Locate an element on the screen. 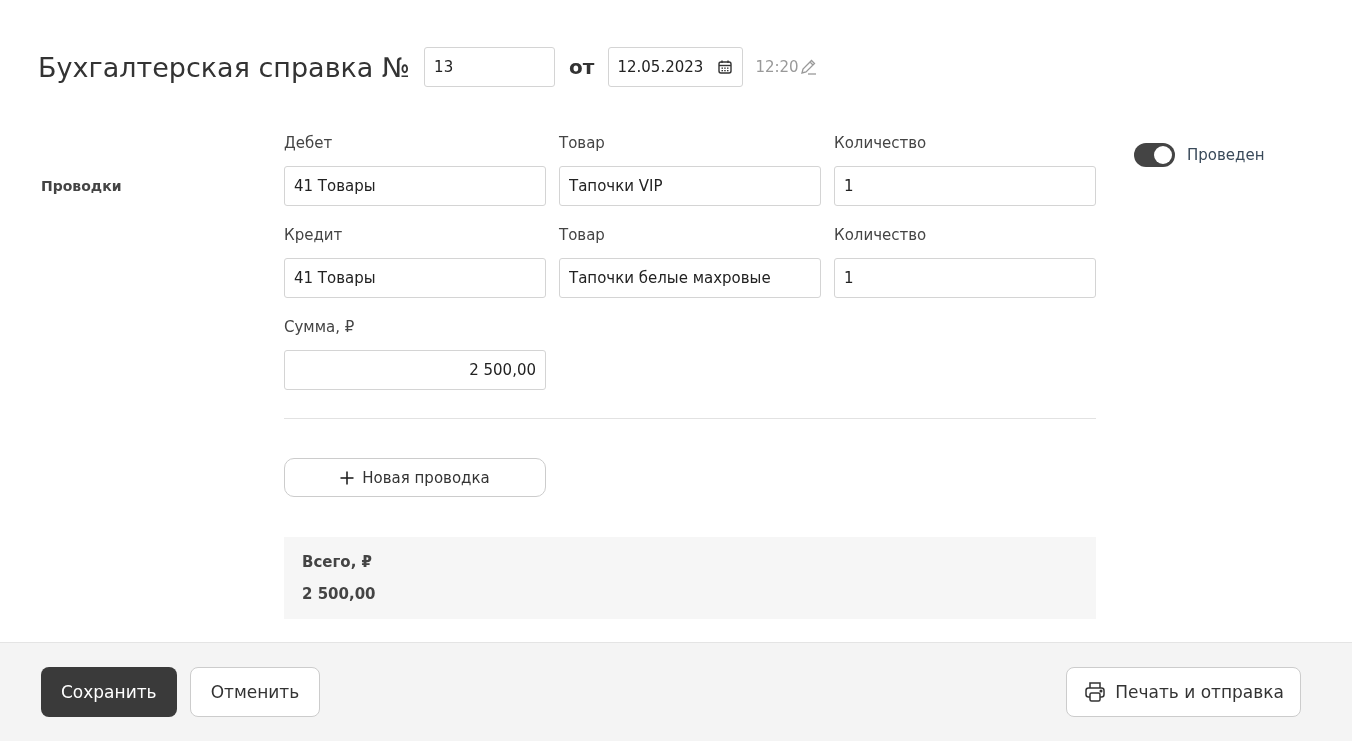 The image size is (1352, 741). print-button: Печать и отправка is located at coordinates (1183, 692).